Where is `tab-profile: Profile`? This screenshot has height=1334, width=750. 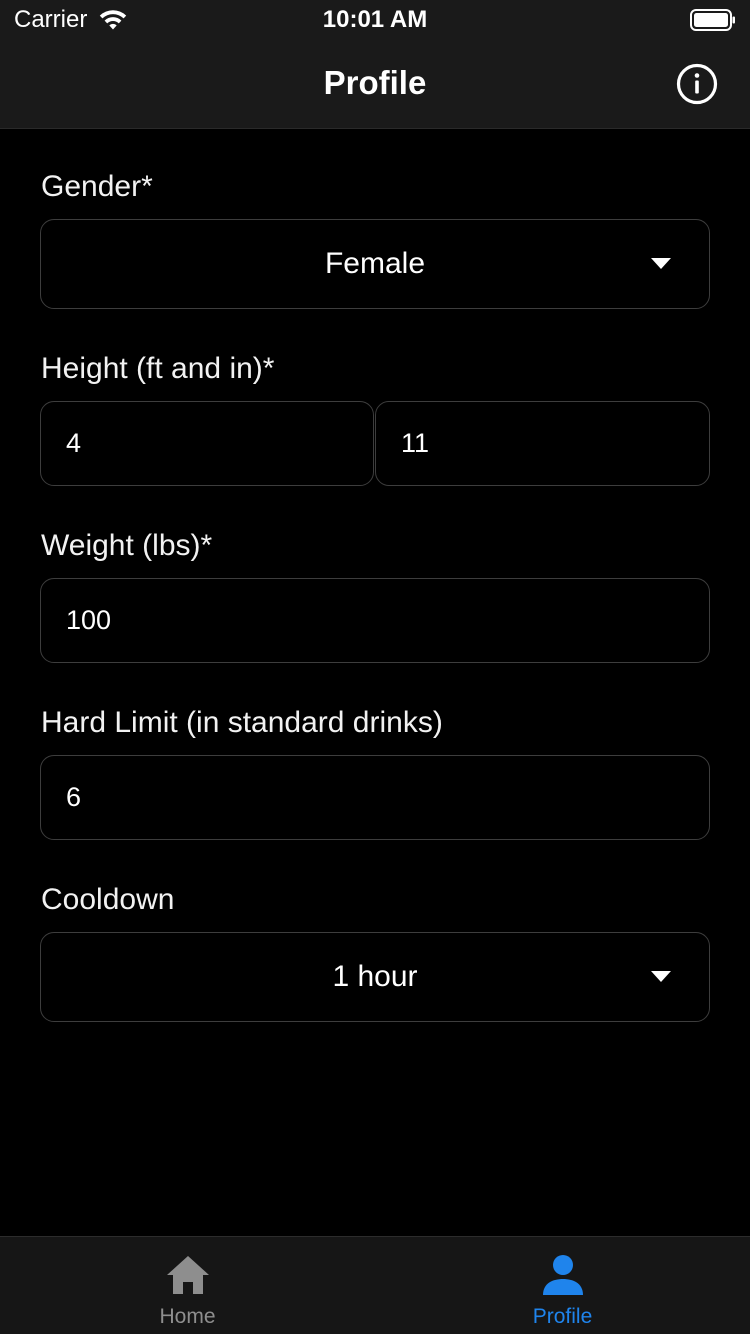 tab-profile: Profile is located at coordinates (562, 1285).